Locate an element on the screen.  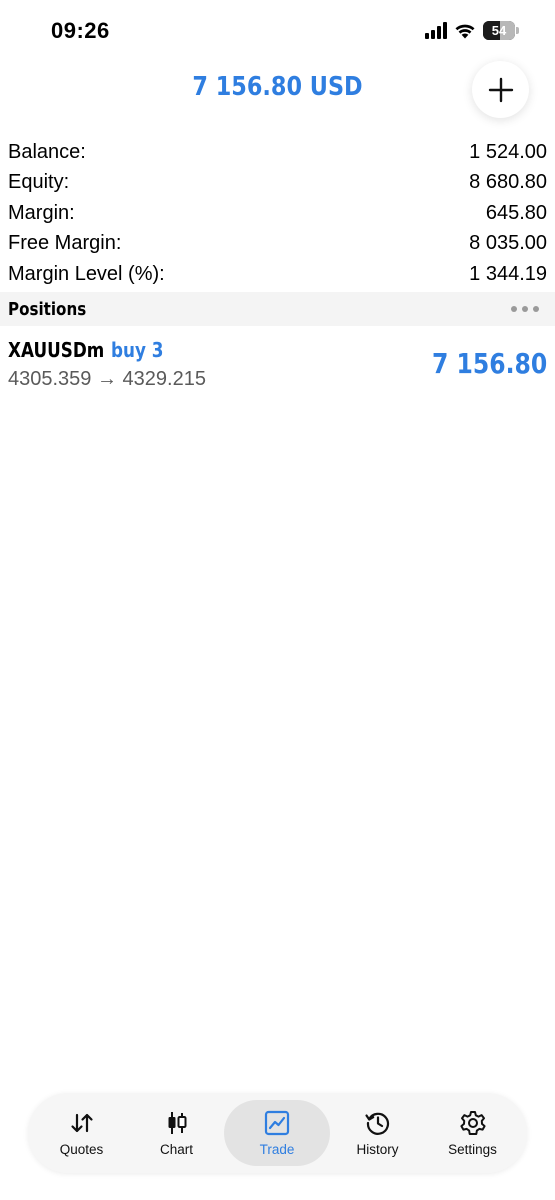
tab-history: History is located at coordinates (377, 1133).